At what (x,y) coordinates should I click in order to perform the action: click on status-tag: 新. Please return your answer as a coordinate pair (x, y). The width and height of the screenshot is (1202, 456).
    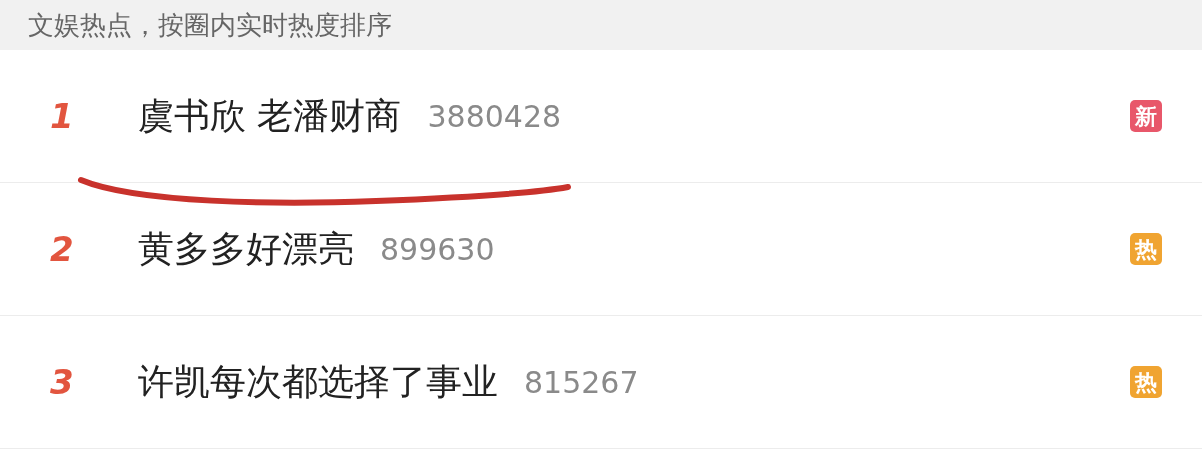
    Looking at the image, I should click on (1146, 116).